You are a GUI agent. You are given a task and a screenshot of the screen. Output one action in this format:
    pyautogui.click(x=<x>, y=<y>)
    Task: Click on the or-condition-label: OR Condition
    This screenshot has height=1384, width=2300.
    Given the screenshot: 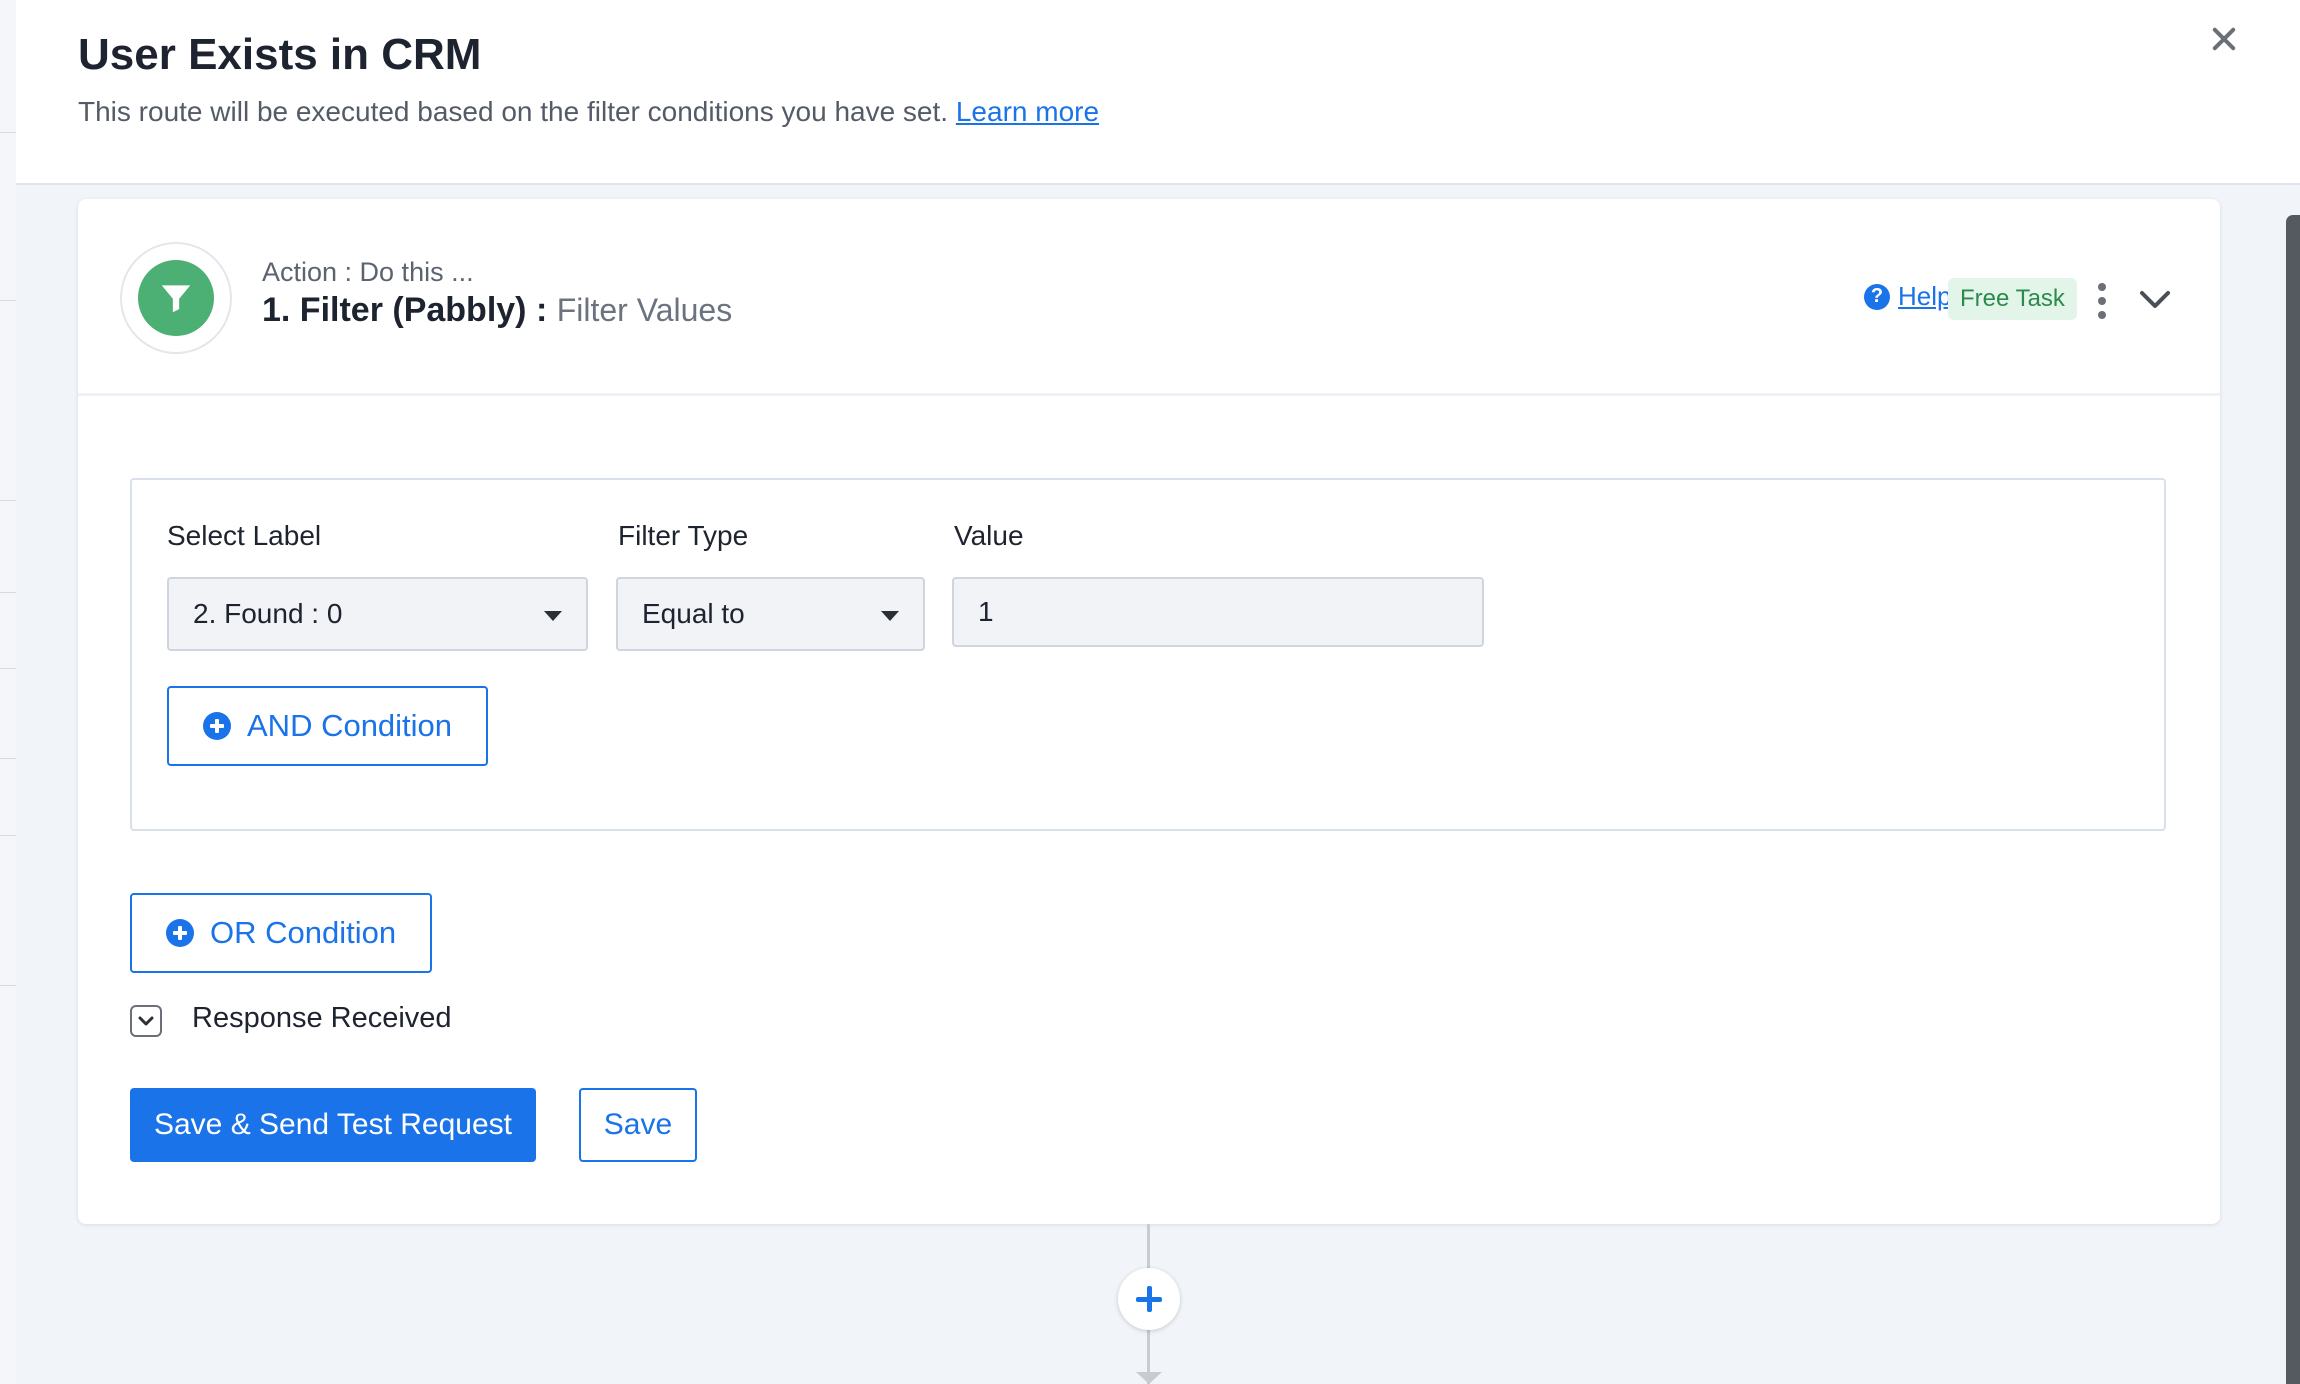 What is the action you would take?
    pyautogui.click(x=303, y=932)
    